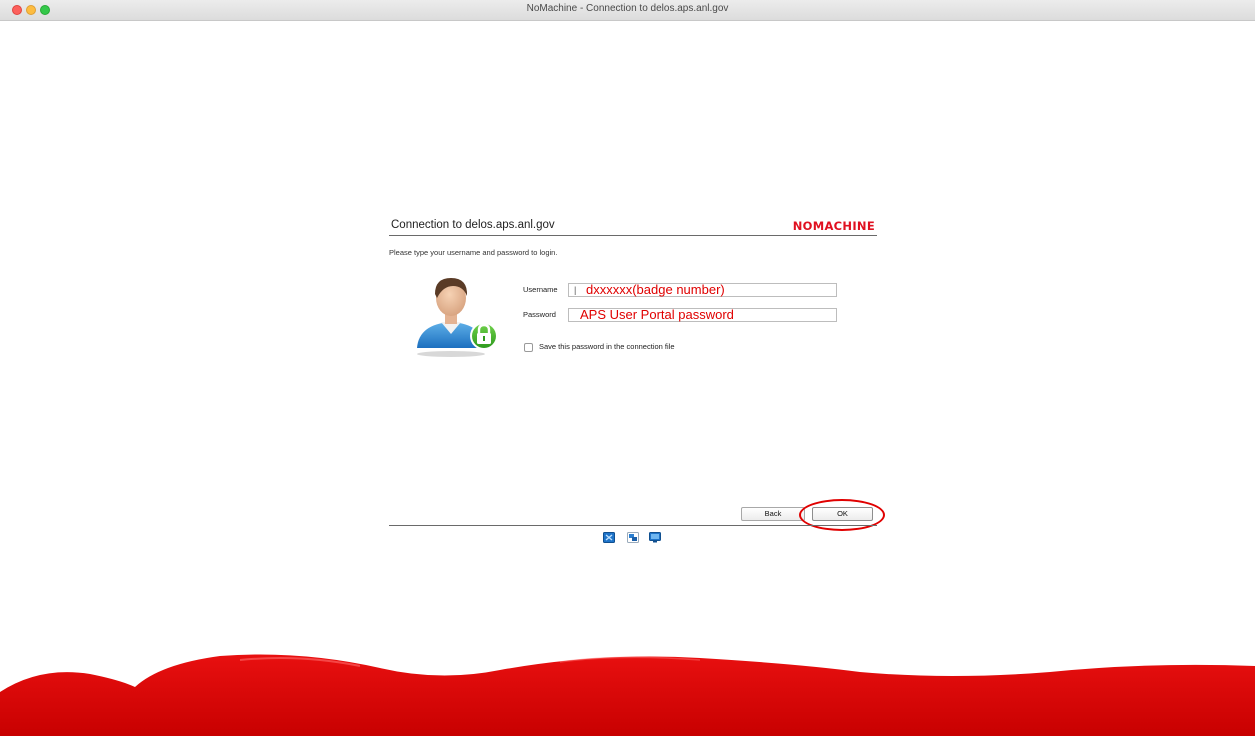 This screenshot has width=1255, height=736. I want to click on ok-highlight-circle, so click(842, 515).